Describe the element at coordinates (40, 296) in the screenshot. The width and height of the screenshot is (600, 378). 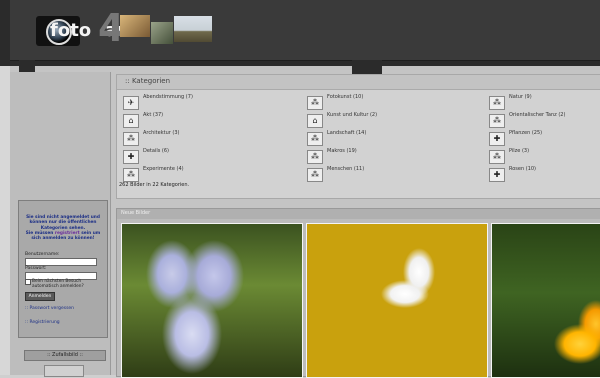
I see `login-button: Anmelden` at that location.